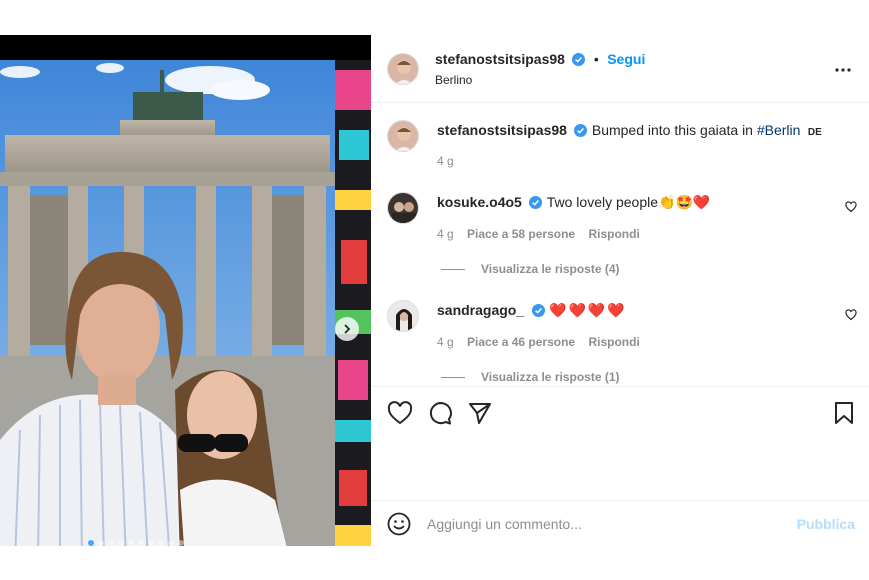 The height and width of the screenshot is (580, 869). I want to click on view-replies-button: Visualizza le risposte (4), so click(530, 269).